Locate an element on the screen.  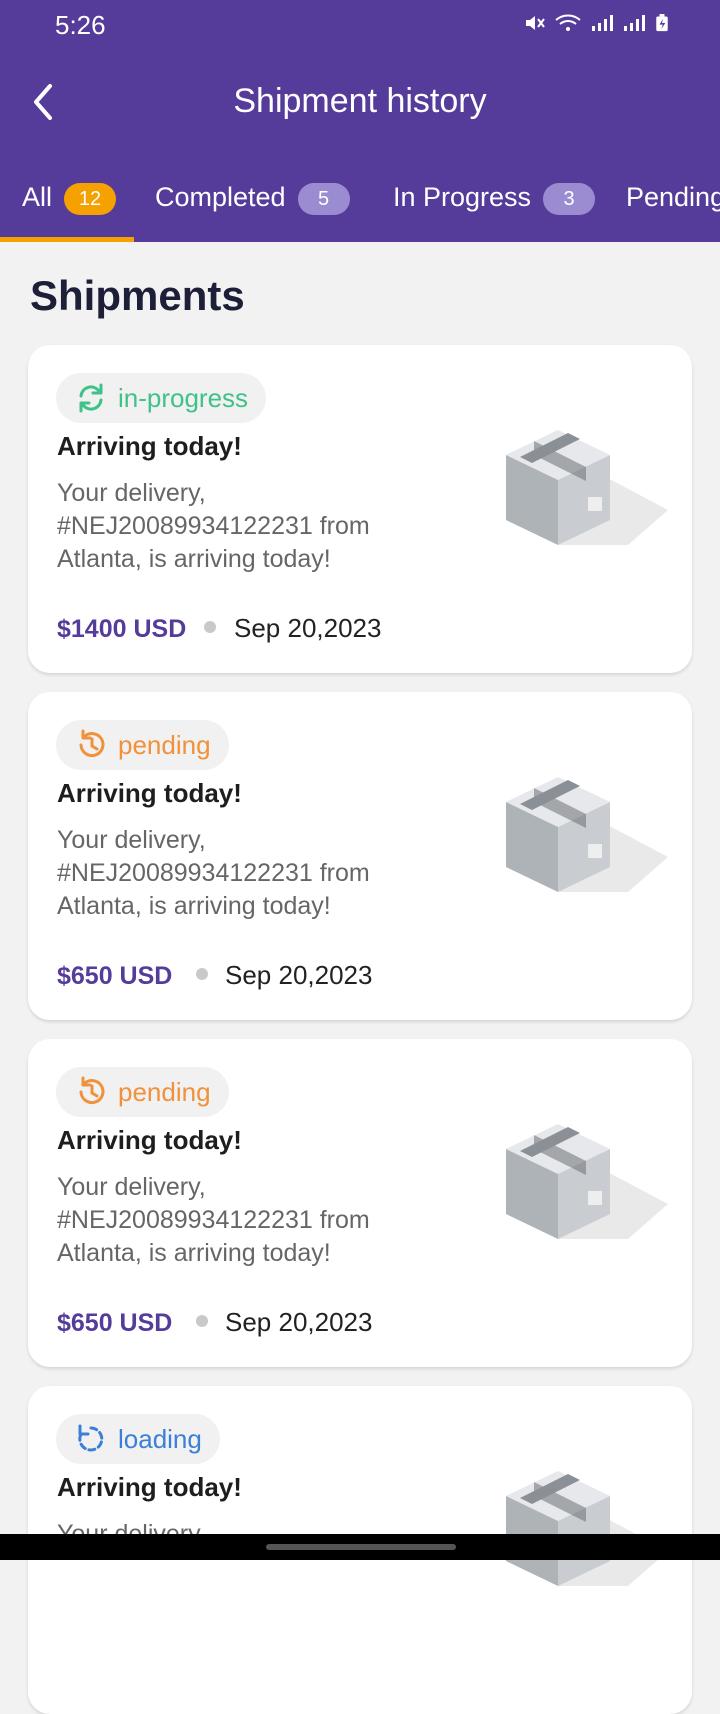
tab-label: In Progress is located at coordinates (462, 197).